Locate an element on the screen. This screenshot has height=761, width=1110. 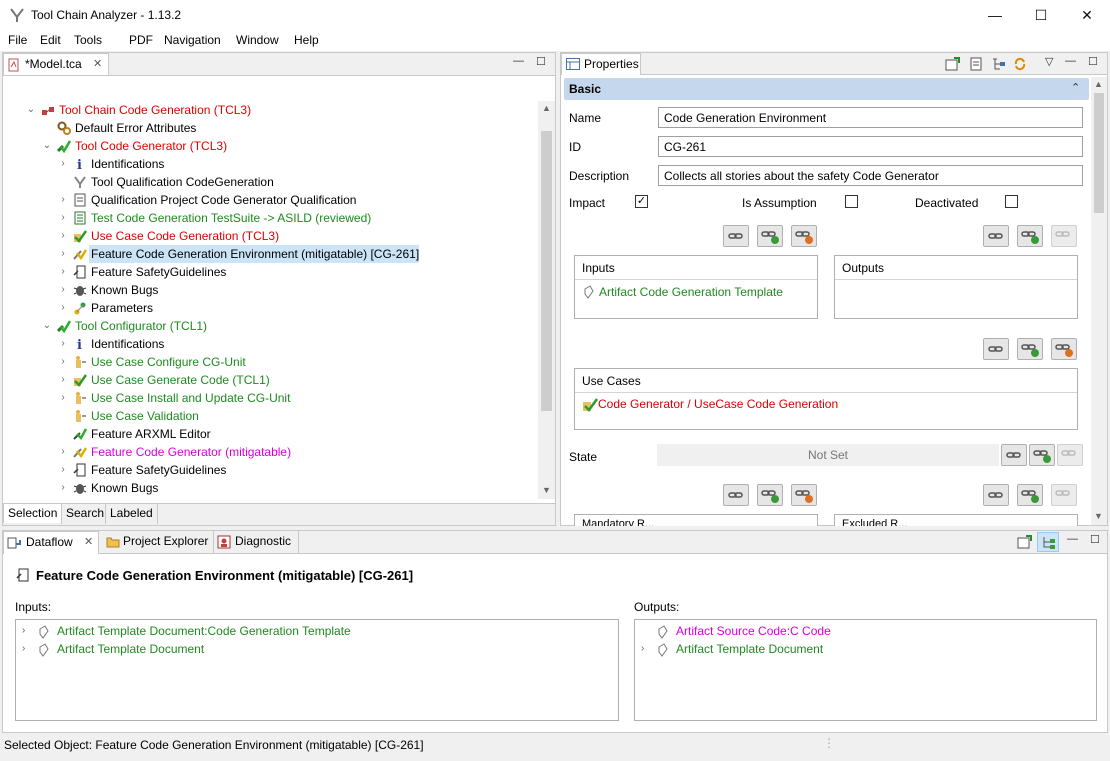
state-field: Not Set is located at coordinates (828, 455).